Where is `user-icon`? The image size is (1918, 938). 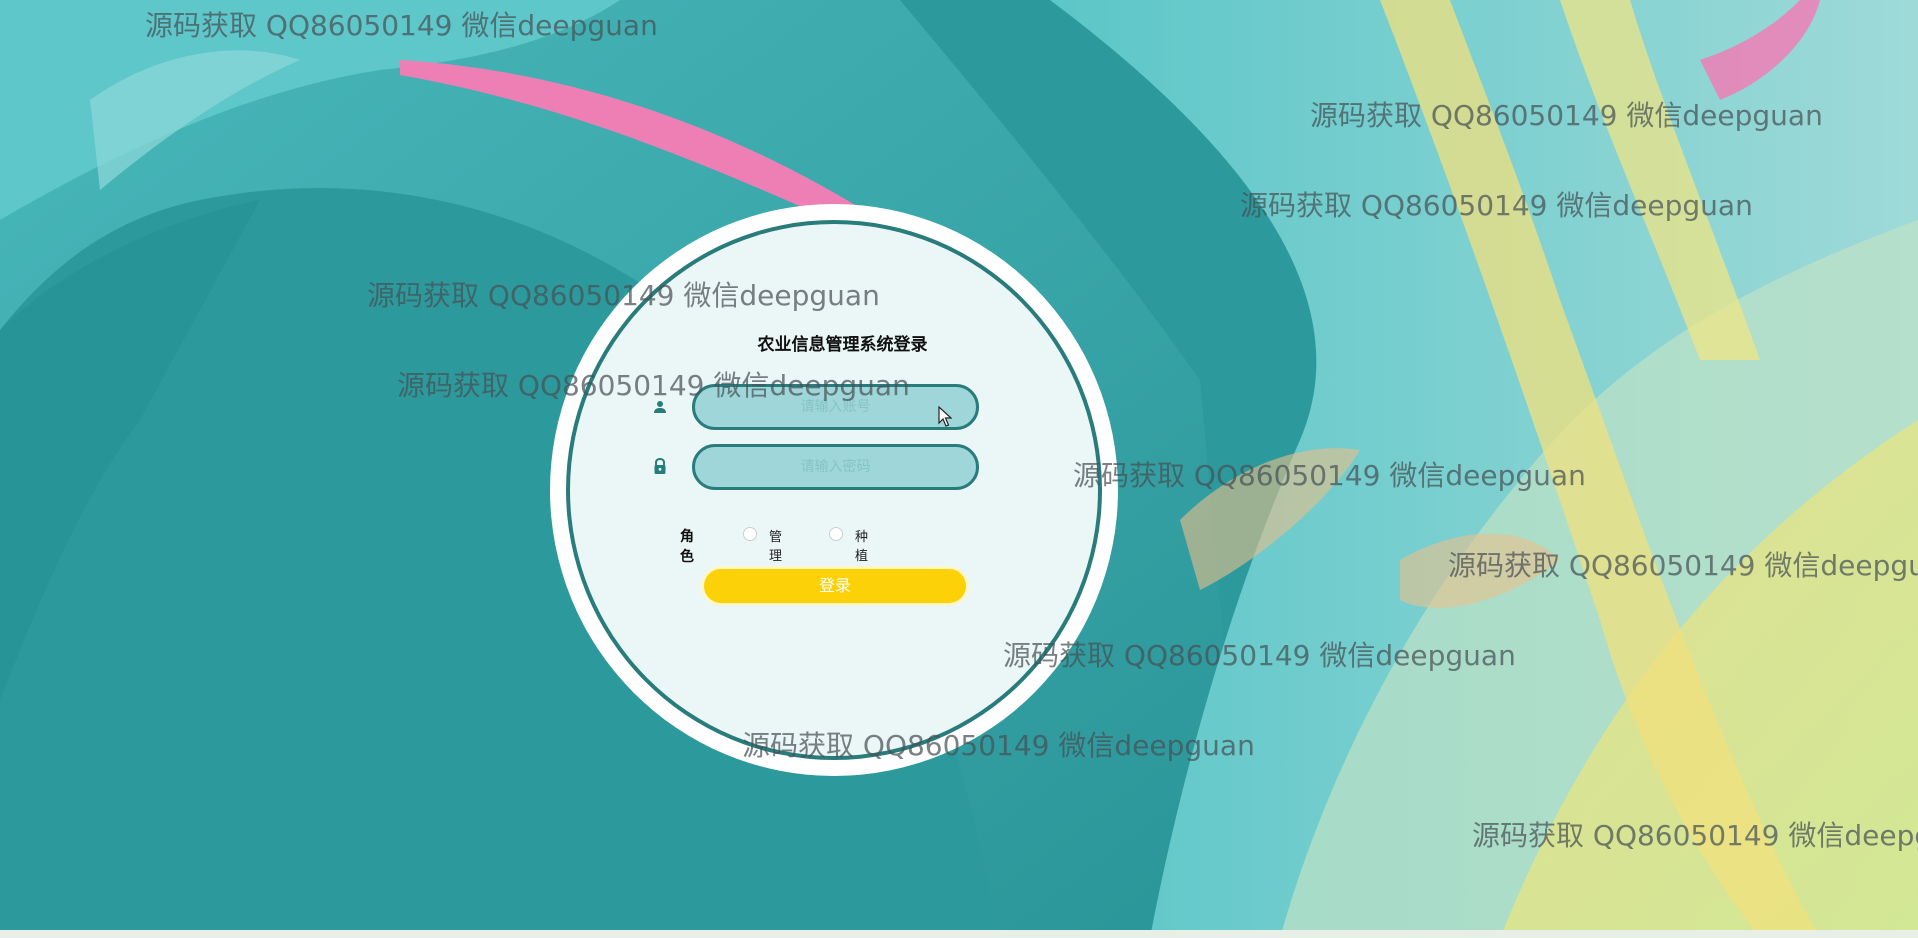 user-icon is located at coordinates (660, 407).